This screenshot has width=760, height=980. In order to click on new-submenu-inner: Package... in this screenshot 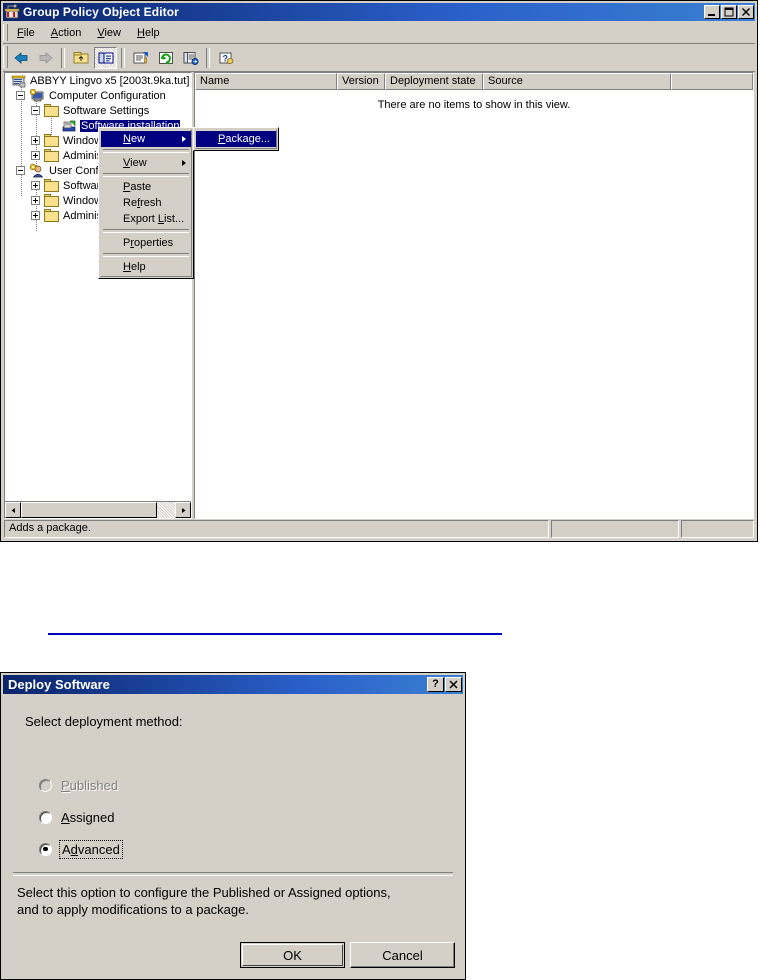, I will do `click(236, 139)`.